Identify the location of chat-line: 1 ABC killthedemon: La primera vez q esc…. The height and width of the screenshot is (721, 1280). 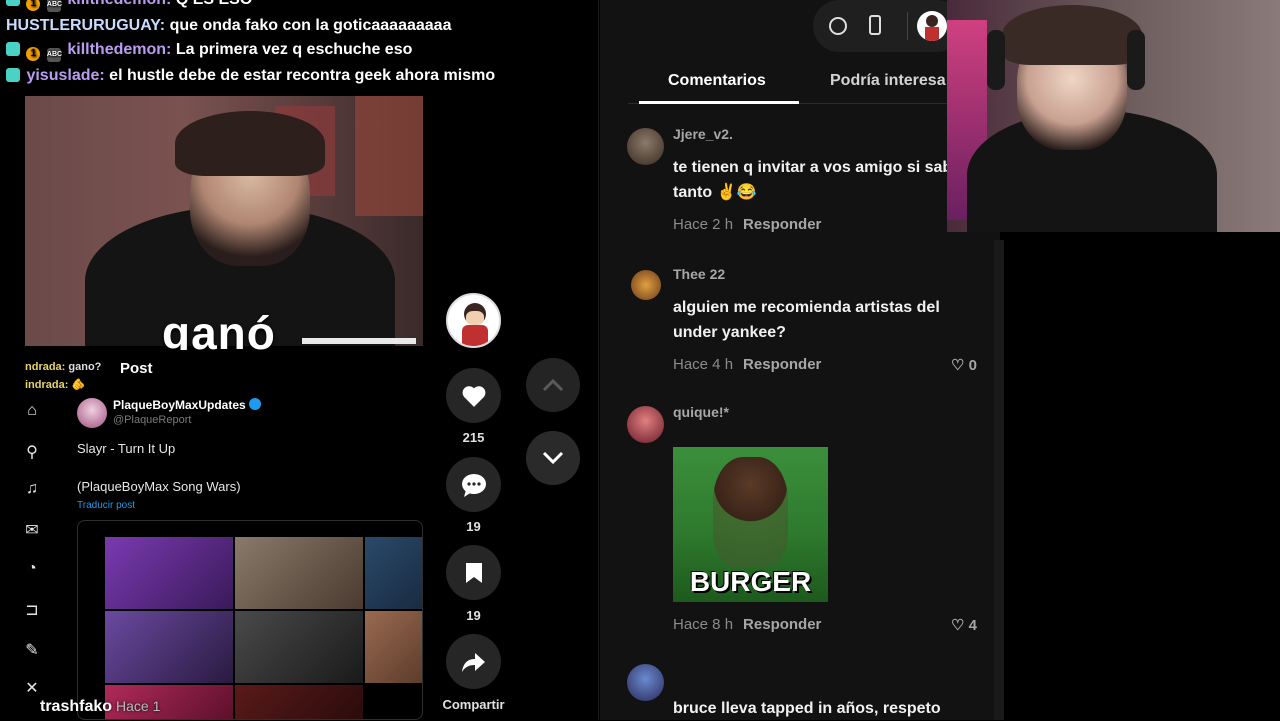
(251, 50).